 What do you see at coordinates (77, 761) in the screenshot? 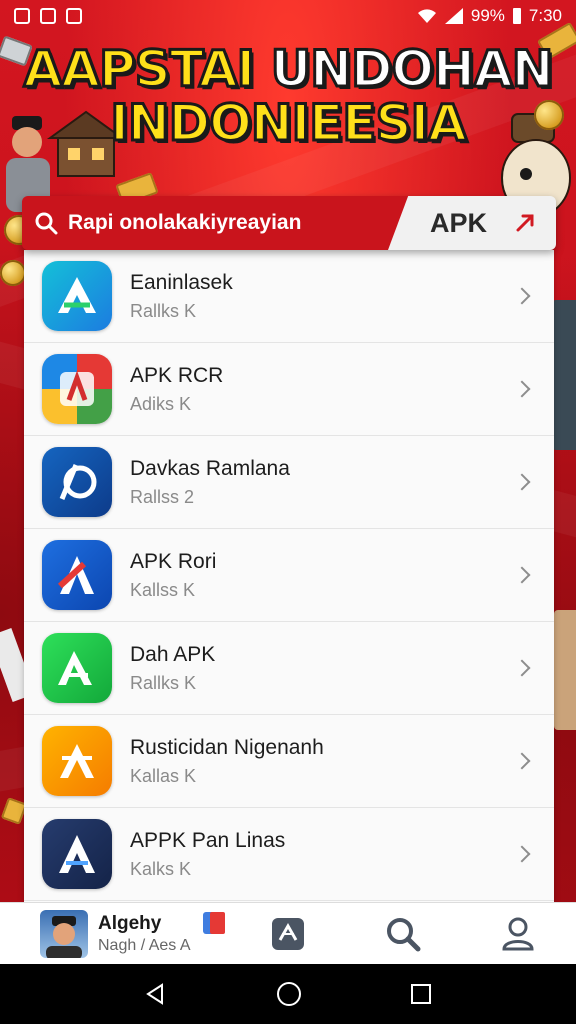
I see `app-icon-orange-a` at bounding box center [77, 761].